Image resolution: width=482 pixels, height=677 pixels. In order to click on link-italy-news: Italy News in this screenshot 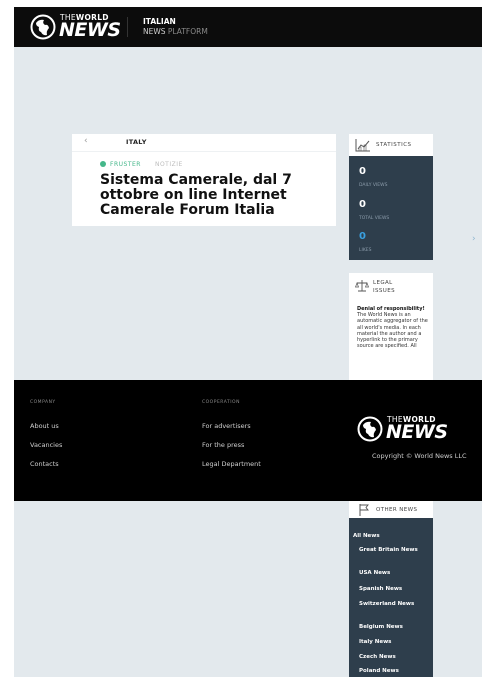, I will do `click(375, 642)`.